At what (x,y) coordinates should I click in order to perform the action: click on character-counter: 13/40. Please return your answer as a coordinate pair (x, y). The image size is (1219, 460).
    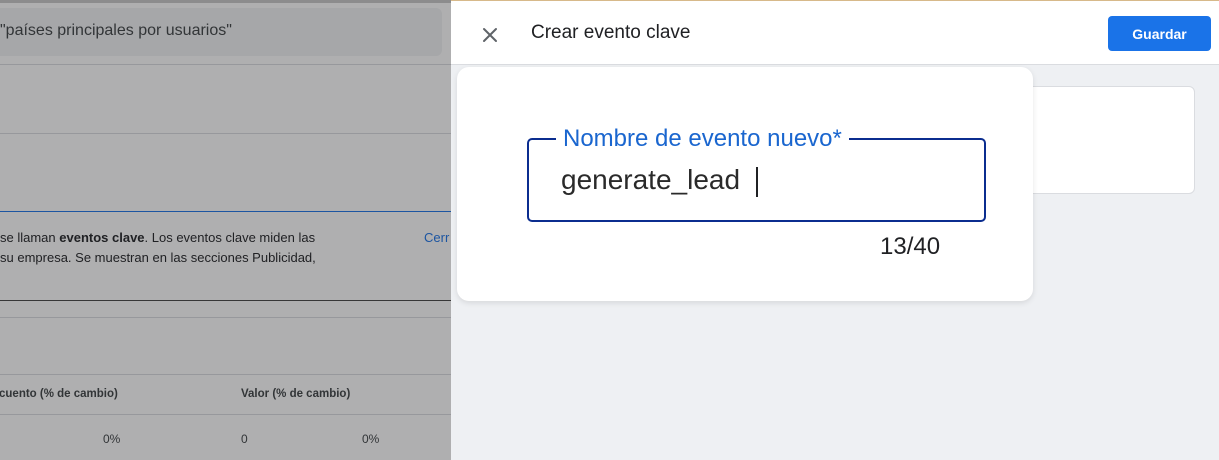
    Looking at the image, I should click on (910, 246).